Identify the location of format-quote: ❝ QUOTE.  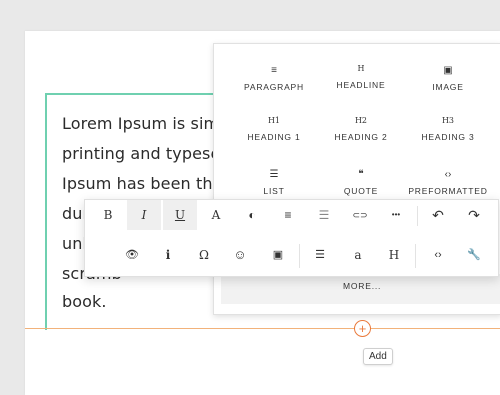
(361, 182).